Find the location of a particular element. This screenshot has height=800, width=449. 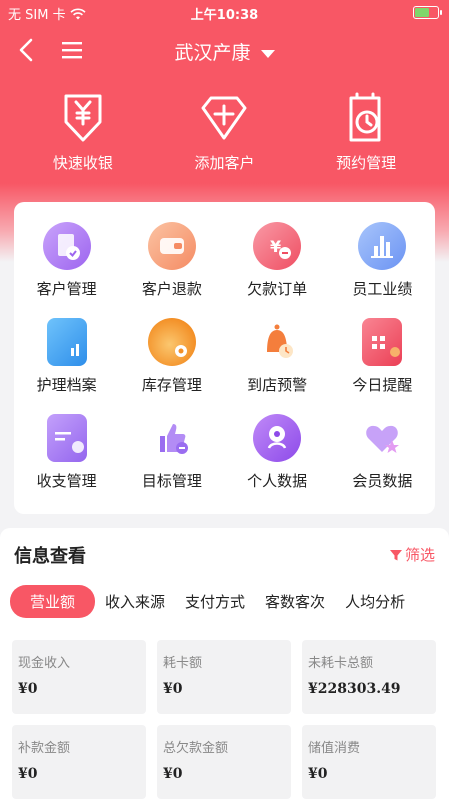

inventory-icon is located at coordinates (171, 342).